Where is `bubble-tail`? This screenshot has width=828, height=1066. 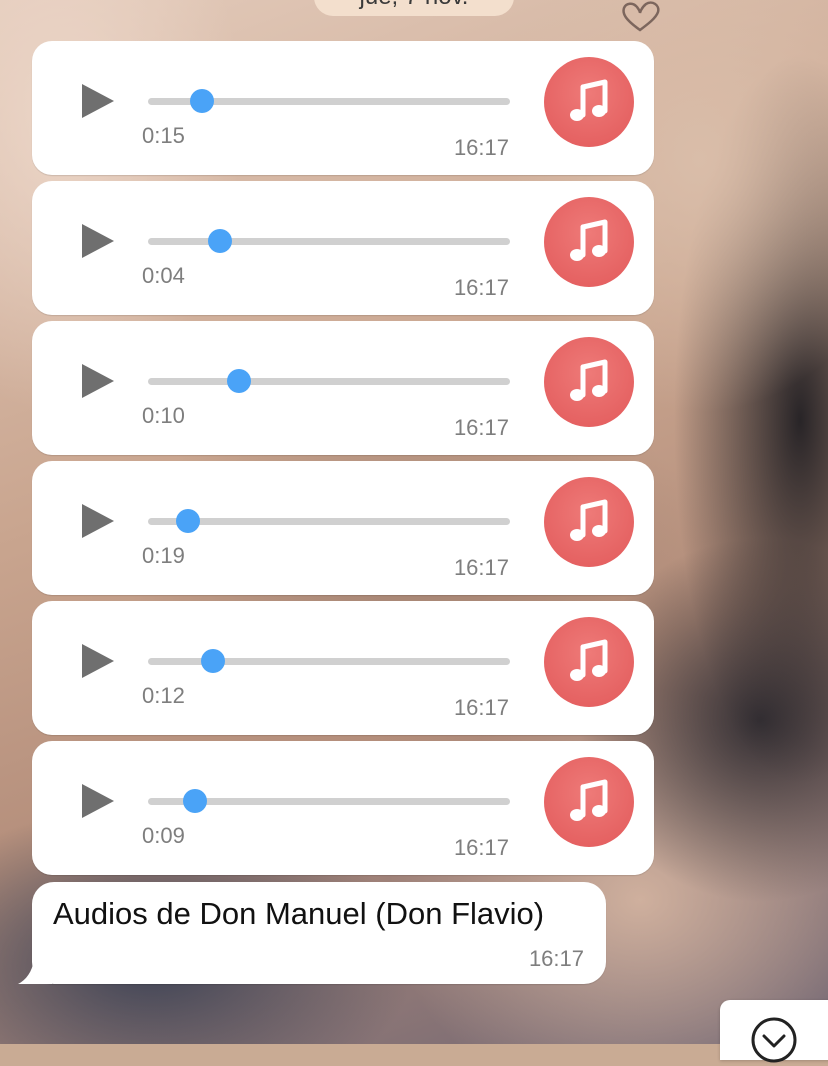 bubble-tail is located at coordinates (35, 969).